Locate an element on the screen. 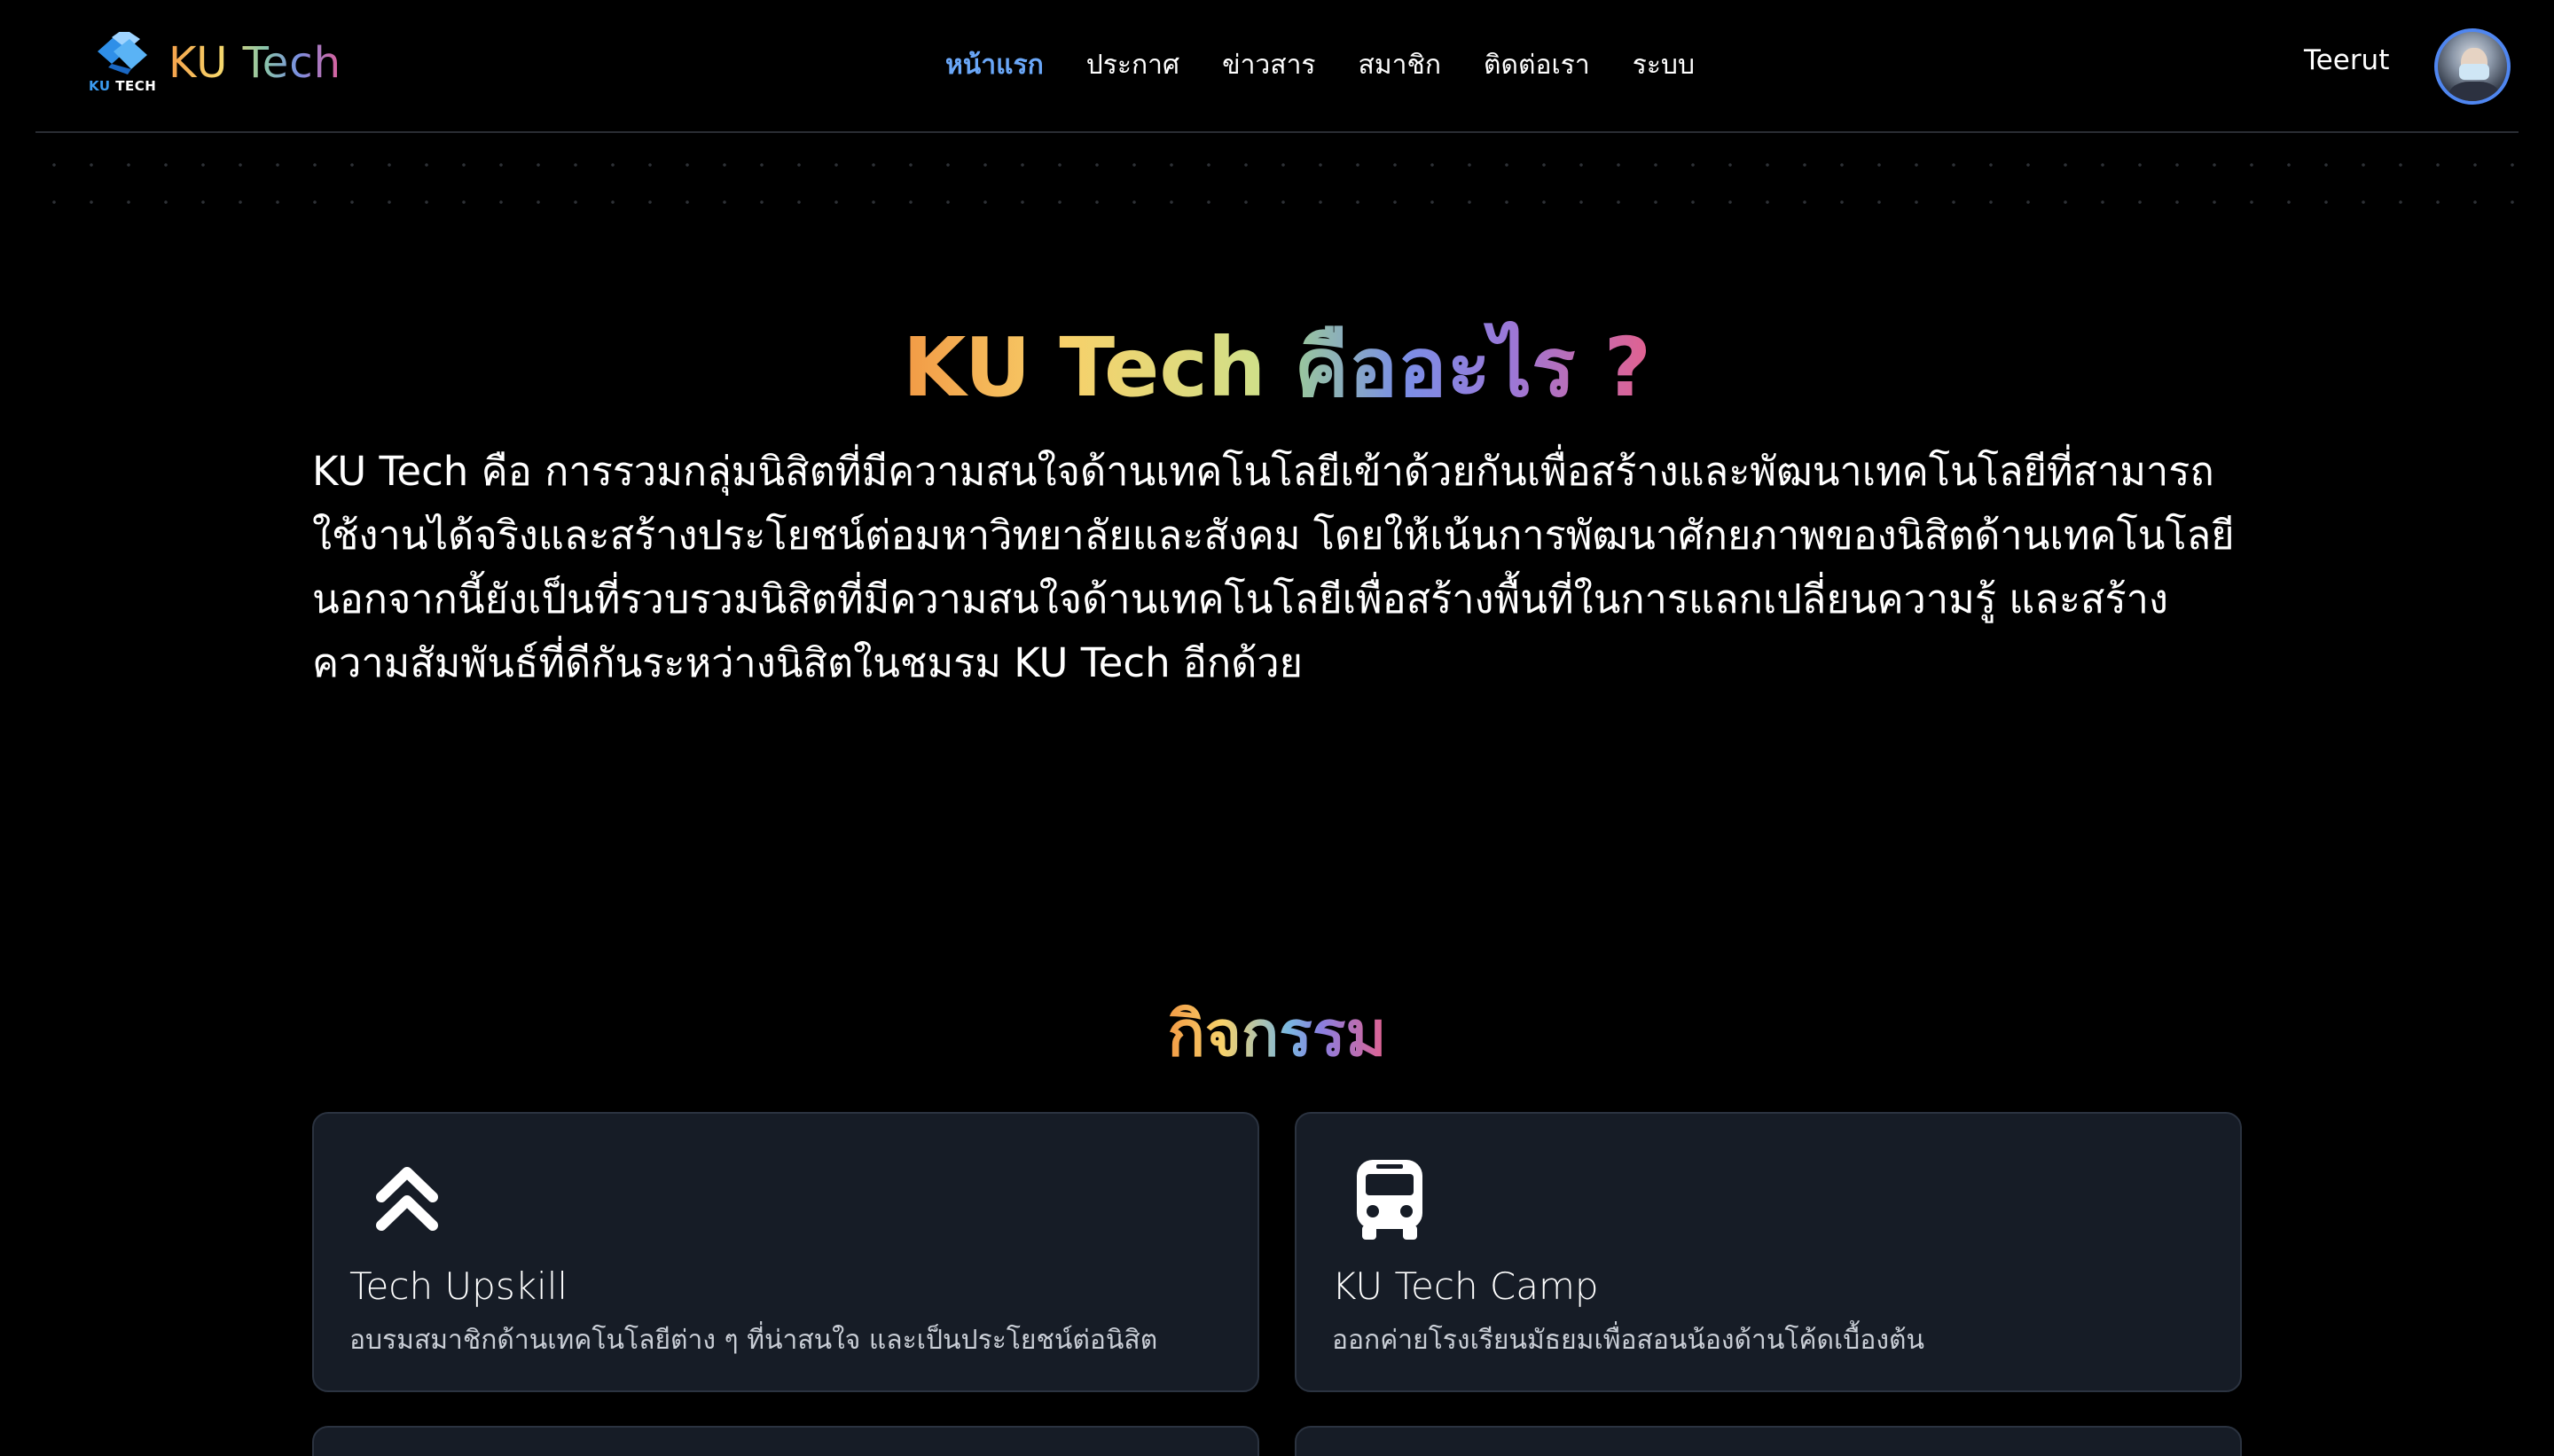 The width and height of the screenshot is (2554, 1456). nav-item-system: ระบบ is located at coordinates (1664, 65).